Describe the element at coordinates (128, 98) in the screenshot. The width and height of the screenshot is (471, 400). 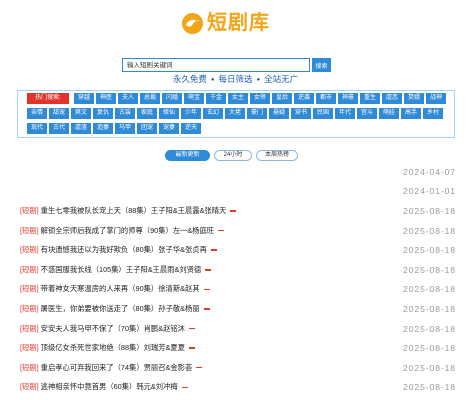
I see `tag-item: 夫人` at that location.